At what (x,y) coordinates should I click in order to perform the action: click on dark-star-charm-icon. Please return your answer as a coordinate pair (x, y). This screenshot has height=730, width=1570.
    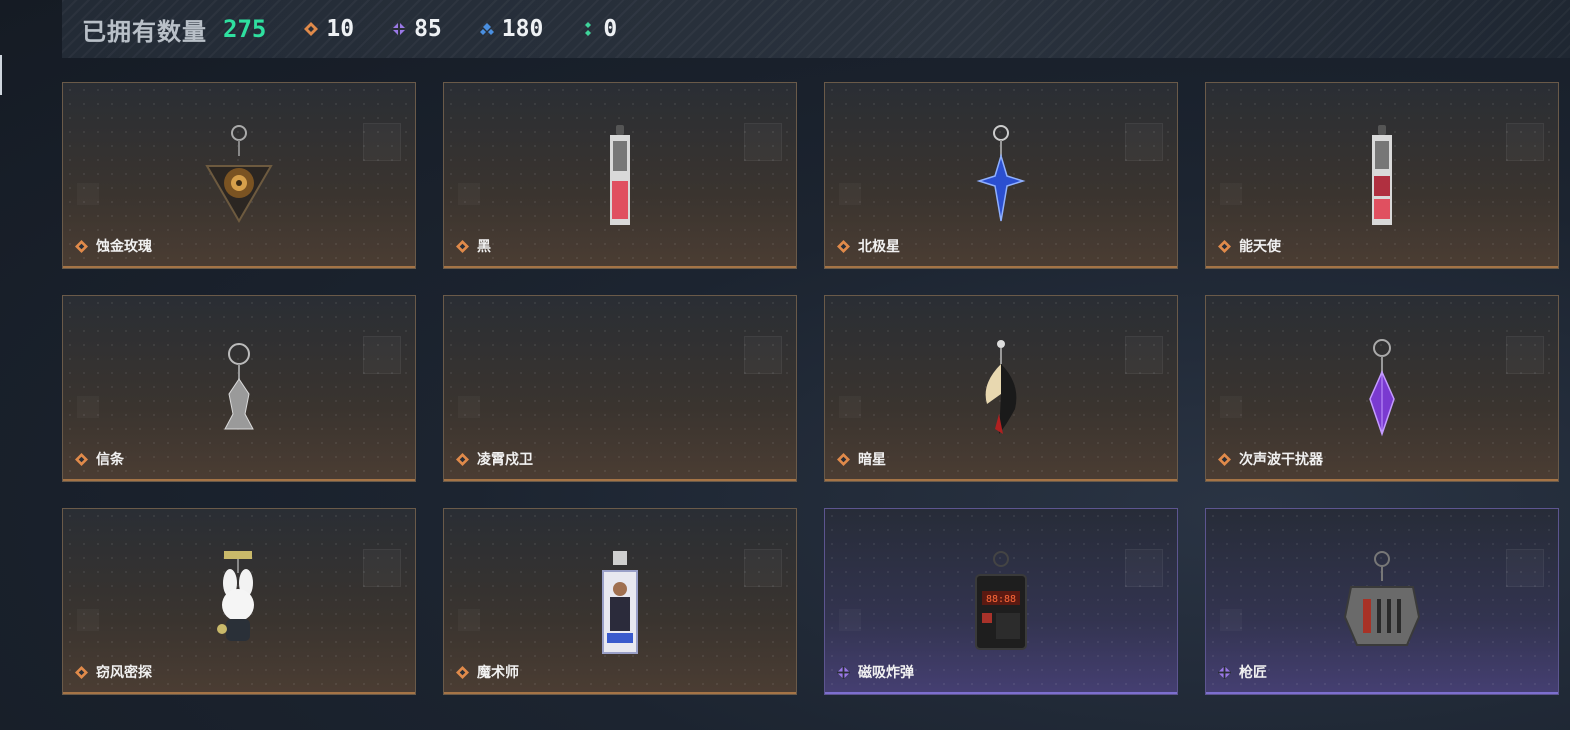
    Looking at the image, I should click on (1001, 387).